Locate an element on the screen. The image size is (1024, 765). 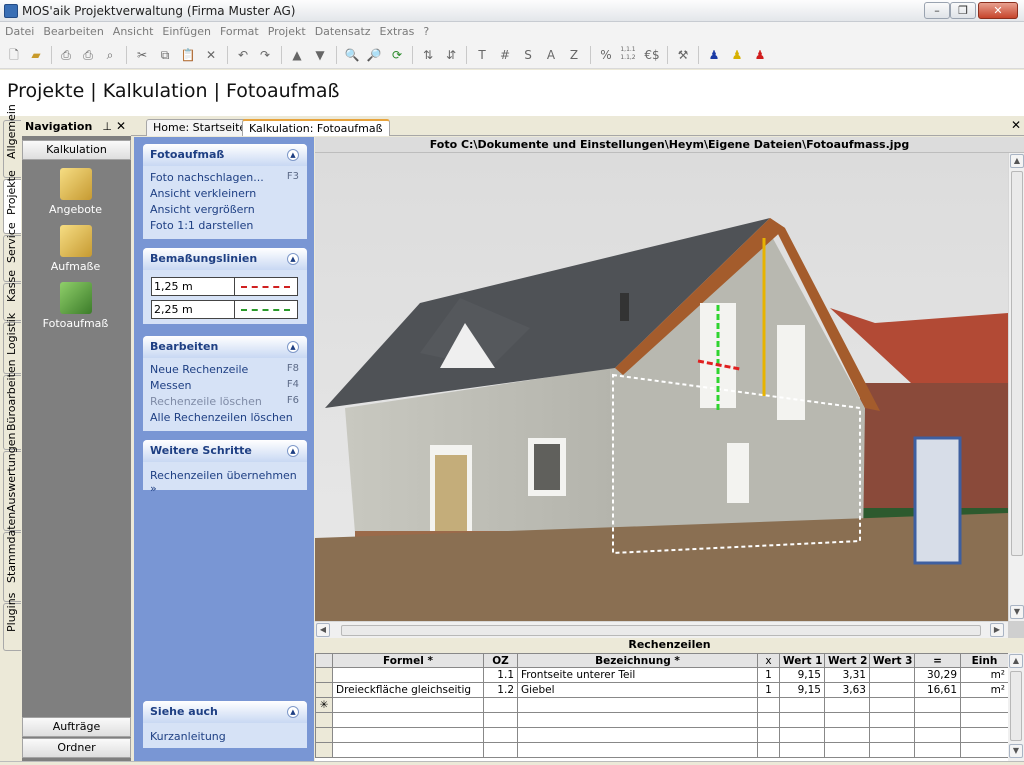
col-wert2: Wert 2 is located at coordinates (847, 660).